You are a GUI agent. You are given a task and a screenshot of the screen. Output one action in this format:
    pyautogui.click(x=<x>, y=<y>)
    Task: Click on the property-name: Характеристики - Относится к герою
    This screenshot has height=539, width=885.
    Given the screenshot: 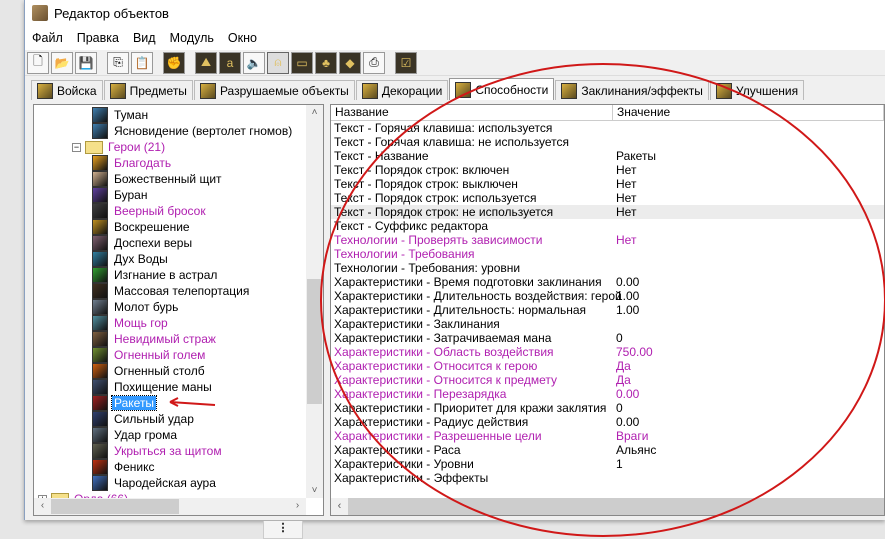 What is the action you would take?
    pyautogui.click(x=436, y=366)
    